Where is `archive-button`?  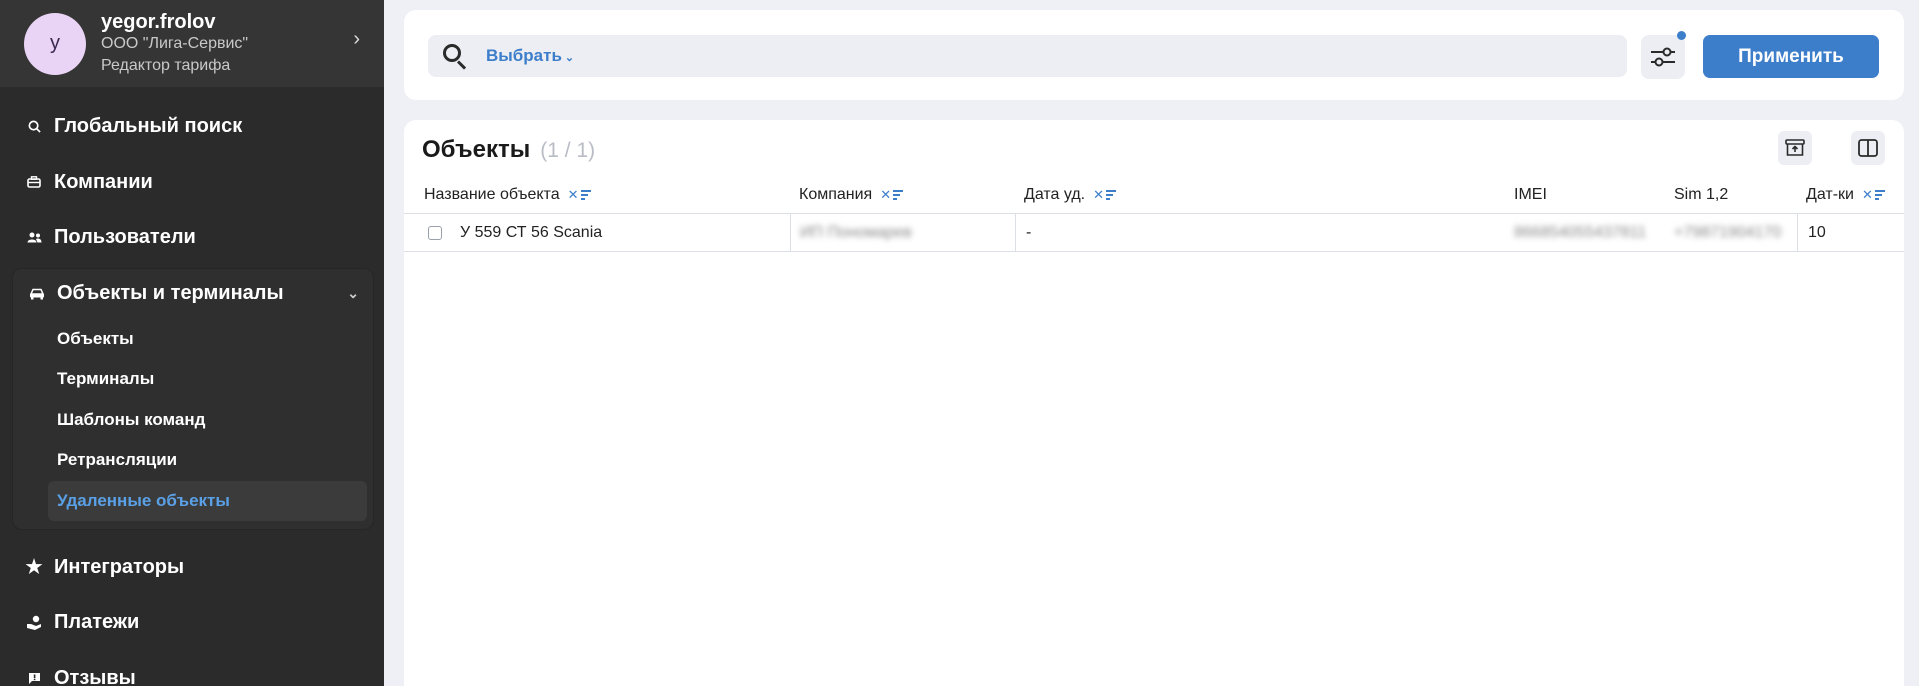 archive-button is located at coordinates (1795, 148).